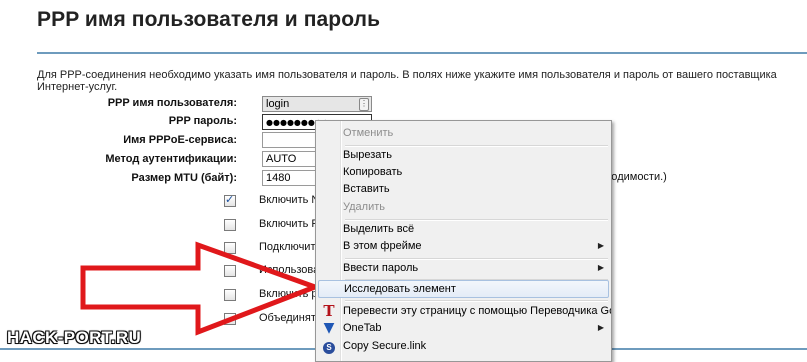  I want to click on key-icon: ⋮, so click(364, 104).